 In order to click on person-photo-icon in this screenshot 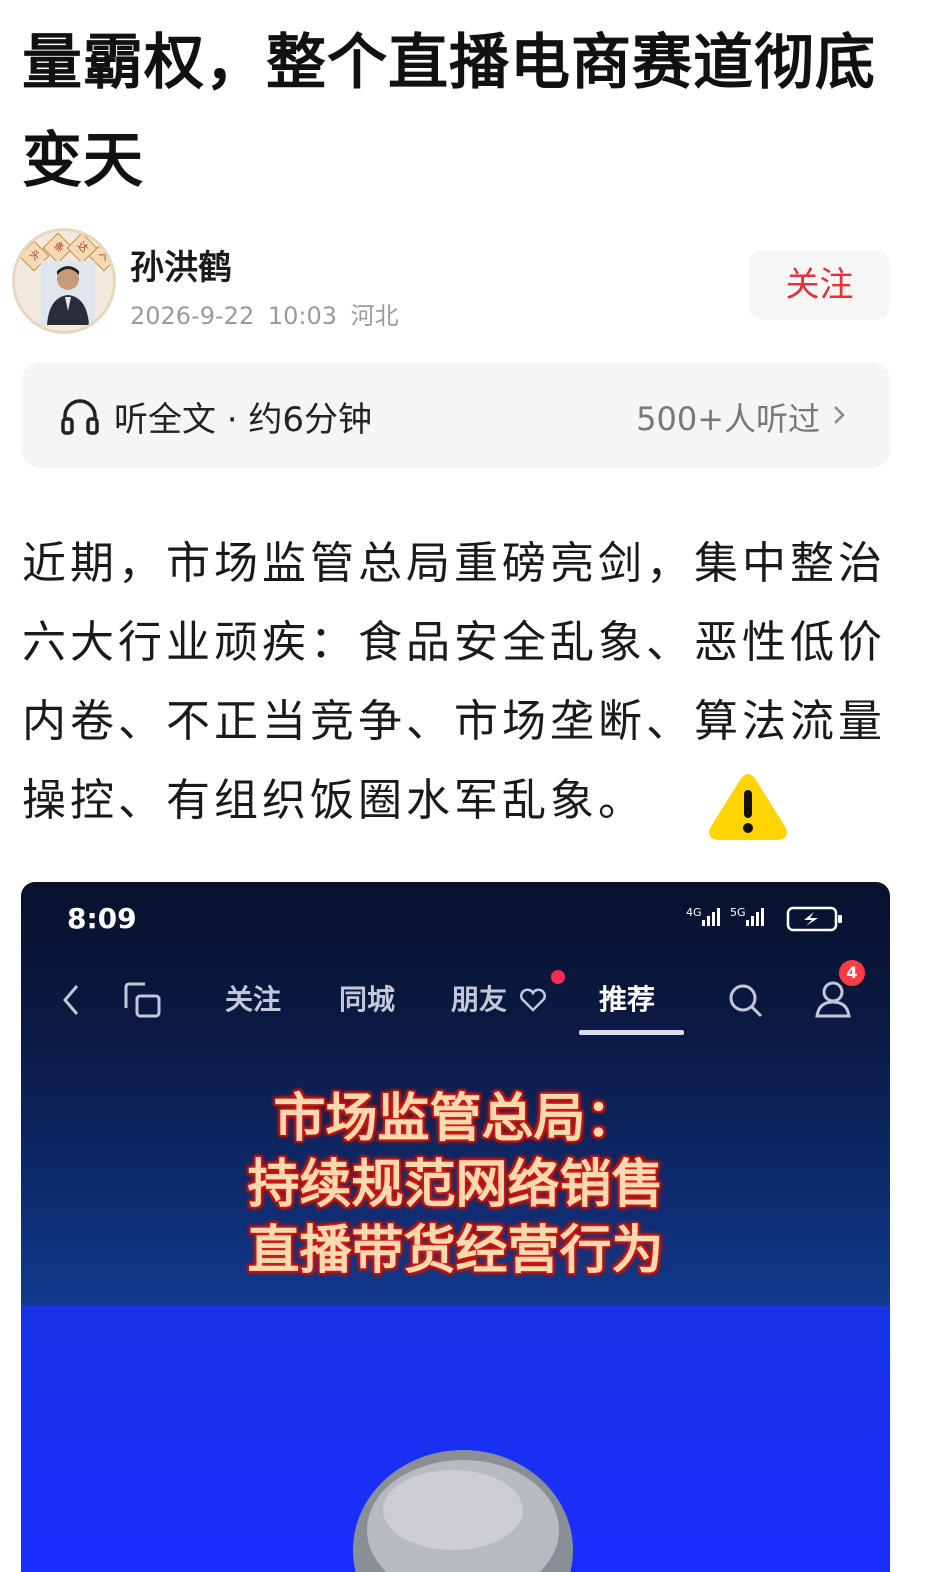, I will do `click(68, 293)`.